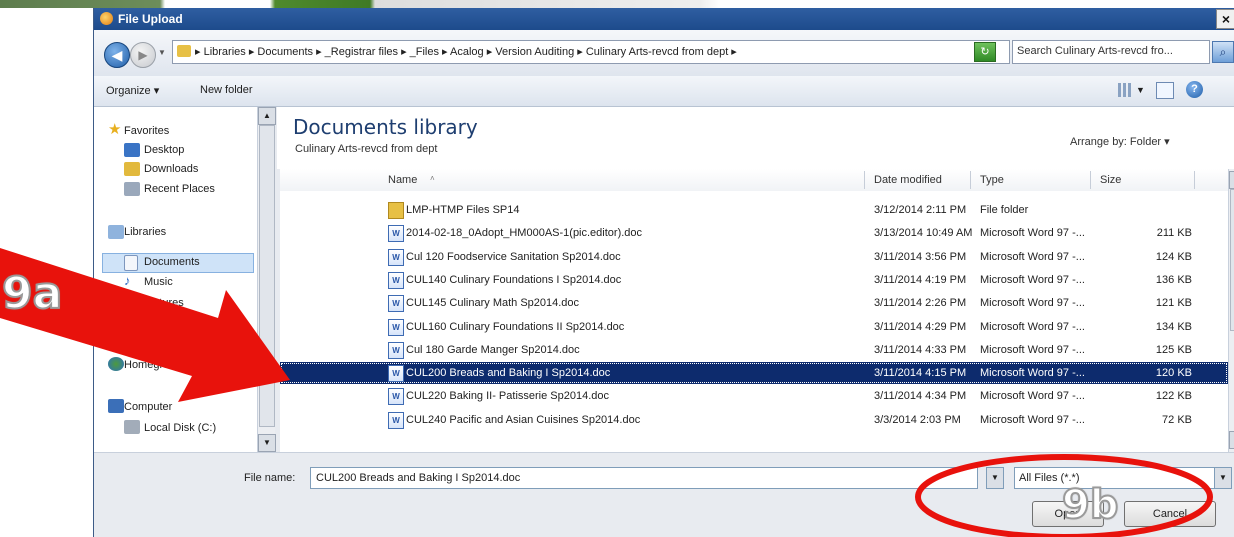  Describe the element at coordinates (132, 189) in the screenshot. I see `recent-places-icon` at that location.